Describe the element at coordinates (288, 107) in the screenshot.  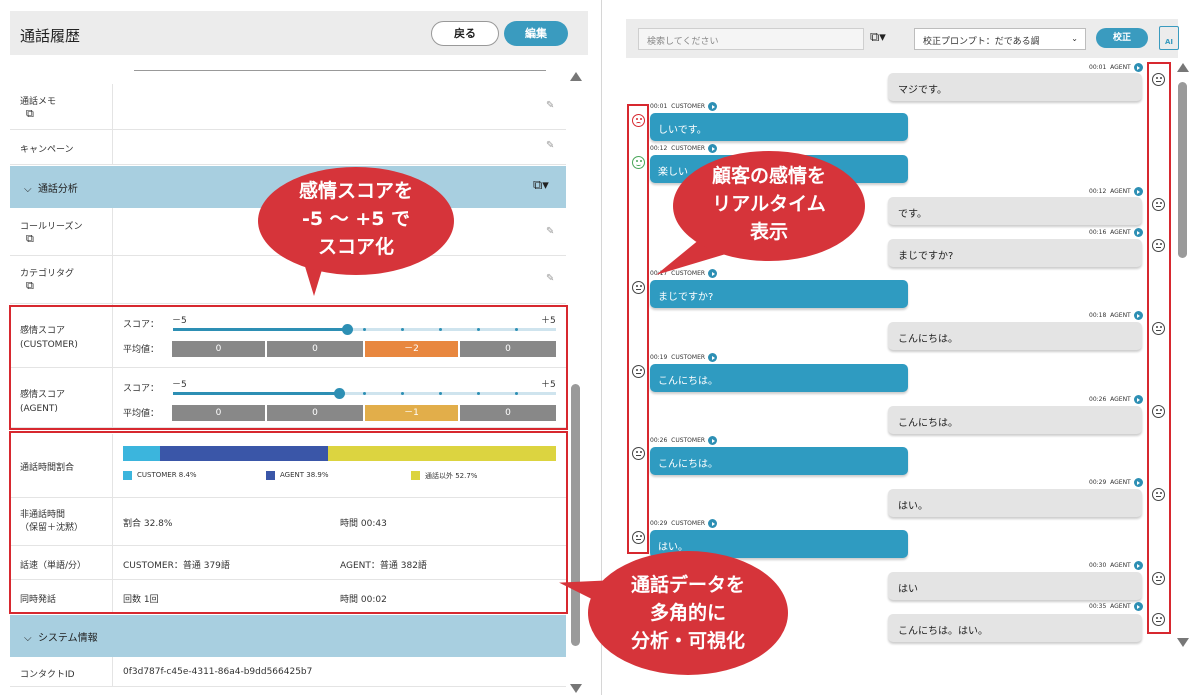
I see `memo-row: 通話メモ ⧉ ✎` at that location.